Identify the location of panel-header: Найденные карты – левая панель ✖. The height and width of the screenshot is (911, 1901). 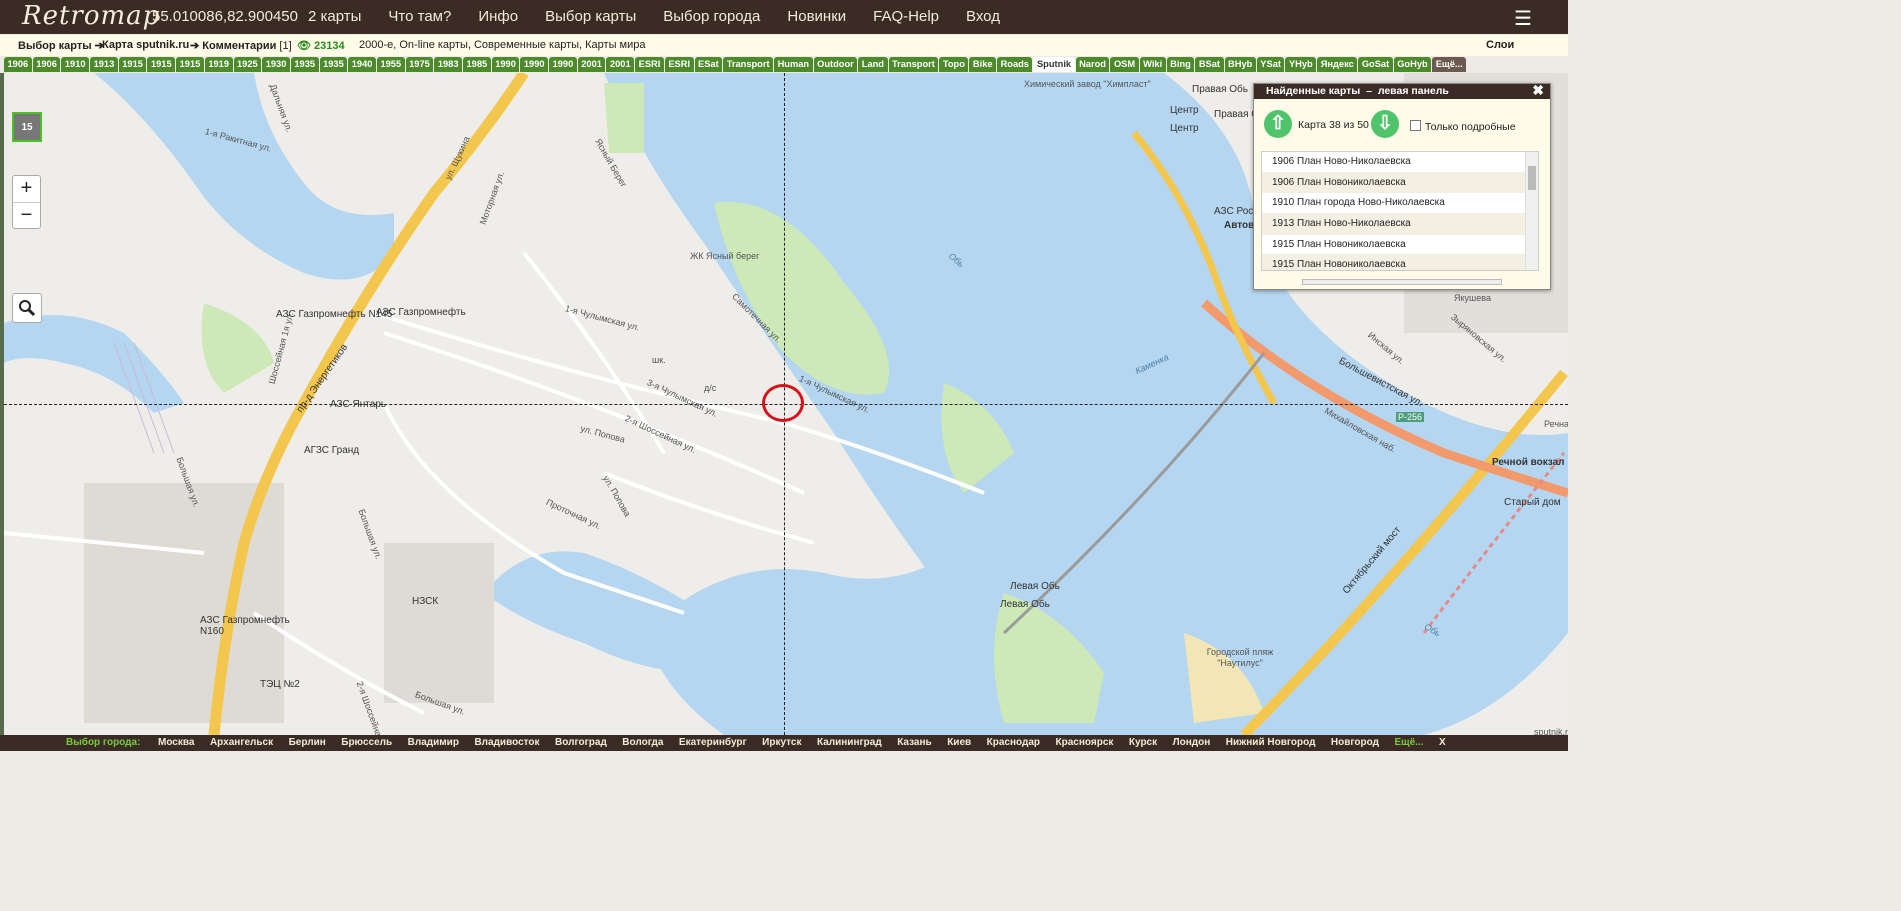
(1402, 91).